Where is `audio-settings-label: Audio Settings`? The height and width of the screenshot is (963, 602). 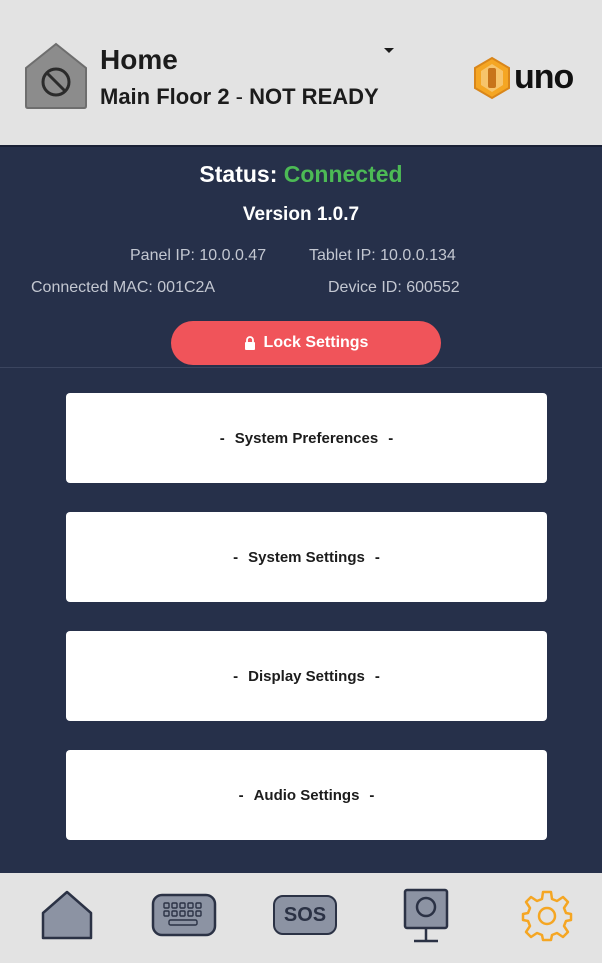
audio-settings-label: Audio Settings is located at coordinates (306, 795).